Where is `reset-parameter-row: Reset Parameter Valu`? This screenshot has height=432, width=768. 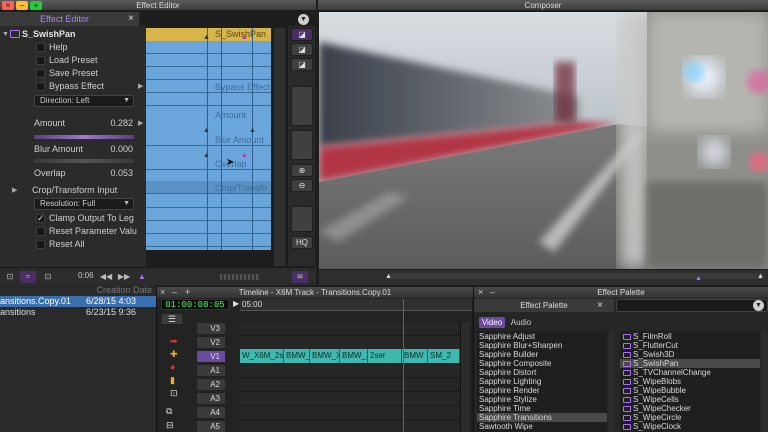 reset-parameter-row: Reset Parameter Valu is located at coordinates (73, 231).